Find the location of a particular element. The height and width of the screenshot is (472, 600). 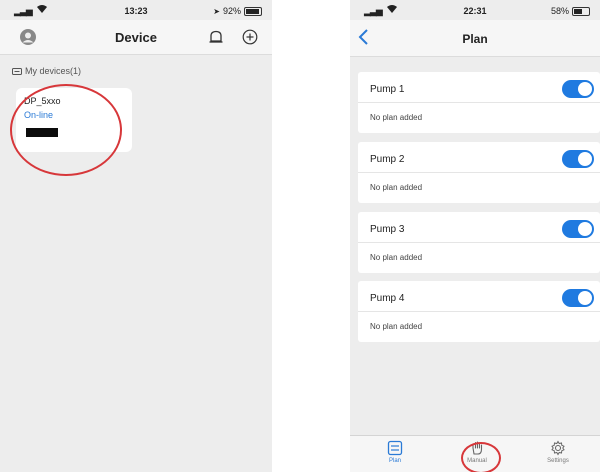

plus-circle-icon is located at coordinates (250, 37).